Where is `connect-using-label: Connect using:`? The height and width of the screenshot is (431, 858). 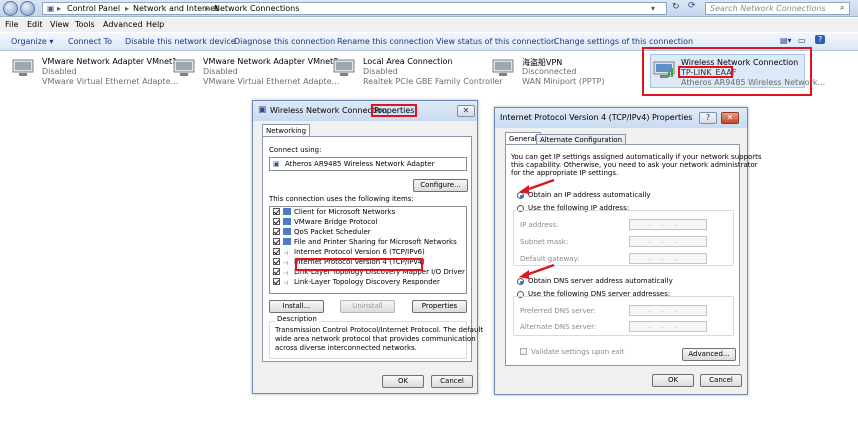
connect-using-label: Connect using: is located at coordinates (295, 150).